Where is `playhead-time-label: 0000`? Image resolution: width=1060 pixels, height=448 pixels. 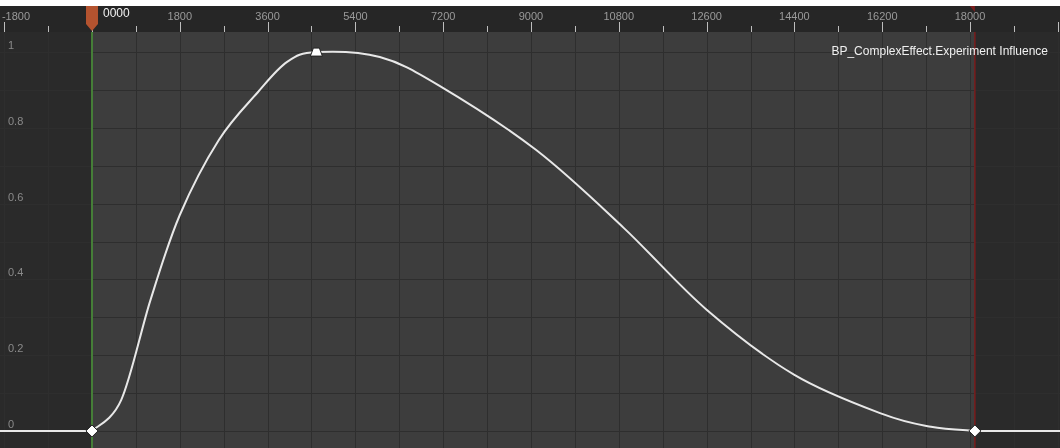
playhead-time-label: 0000 is located at coordinates (116, 13).